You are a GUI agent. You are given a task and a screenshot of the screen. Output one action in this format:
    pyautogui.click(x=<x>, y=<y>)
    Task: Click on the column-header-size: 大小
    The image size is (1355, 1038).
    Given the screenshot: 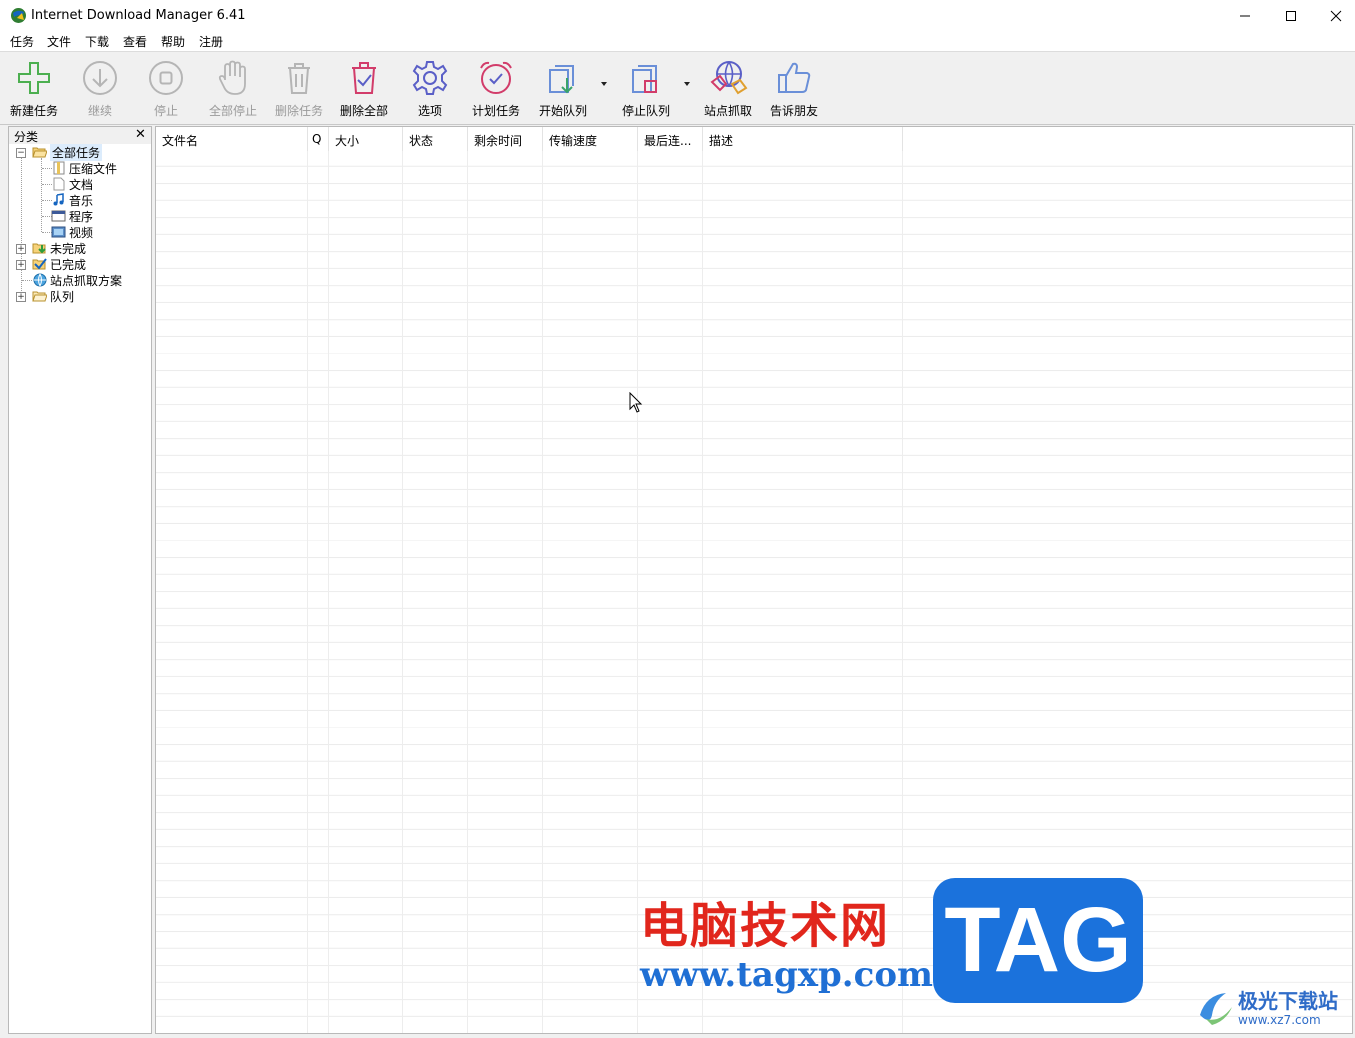 What is the action you would take?
    pyautogui.click(x=366, y=139)
    